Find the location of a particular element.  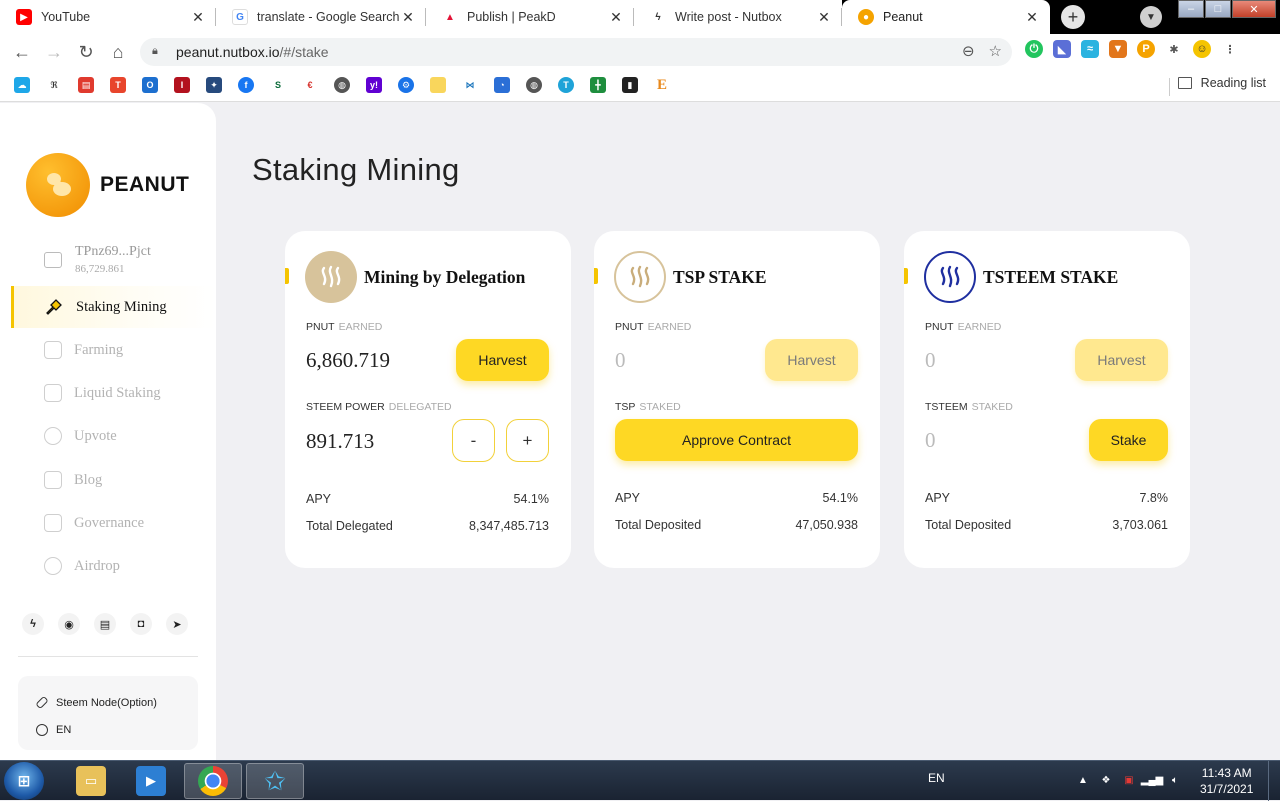

bookmark-icon: S is located at coordinates (278, 85).